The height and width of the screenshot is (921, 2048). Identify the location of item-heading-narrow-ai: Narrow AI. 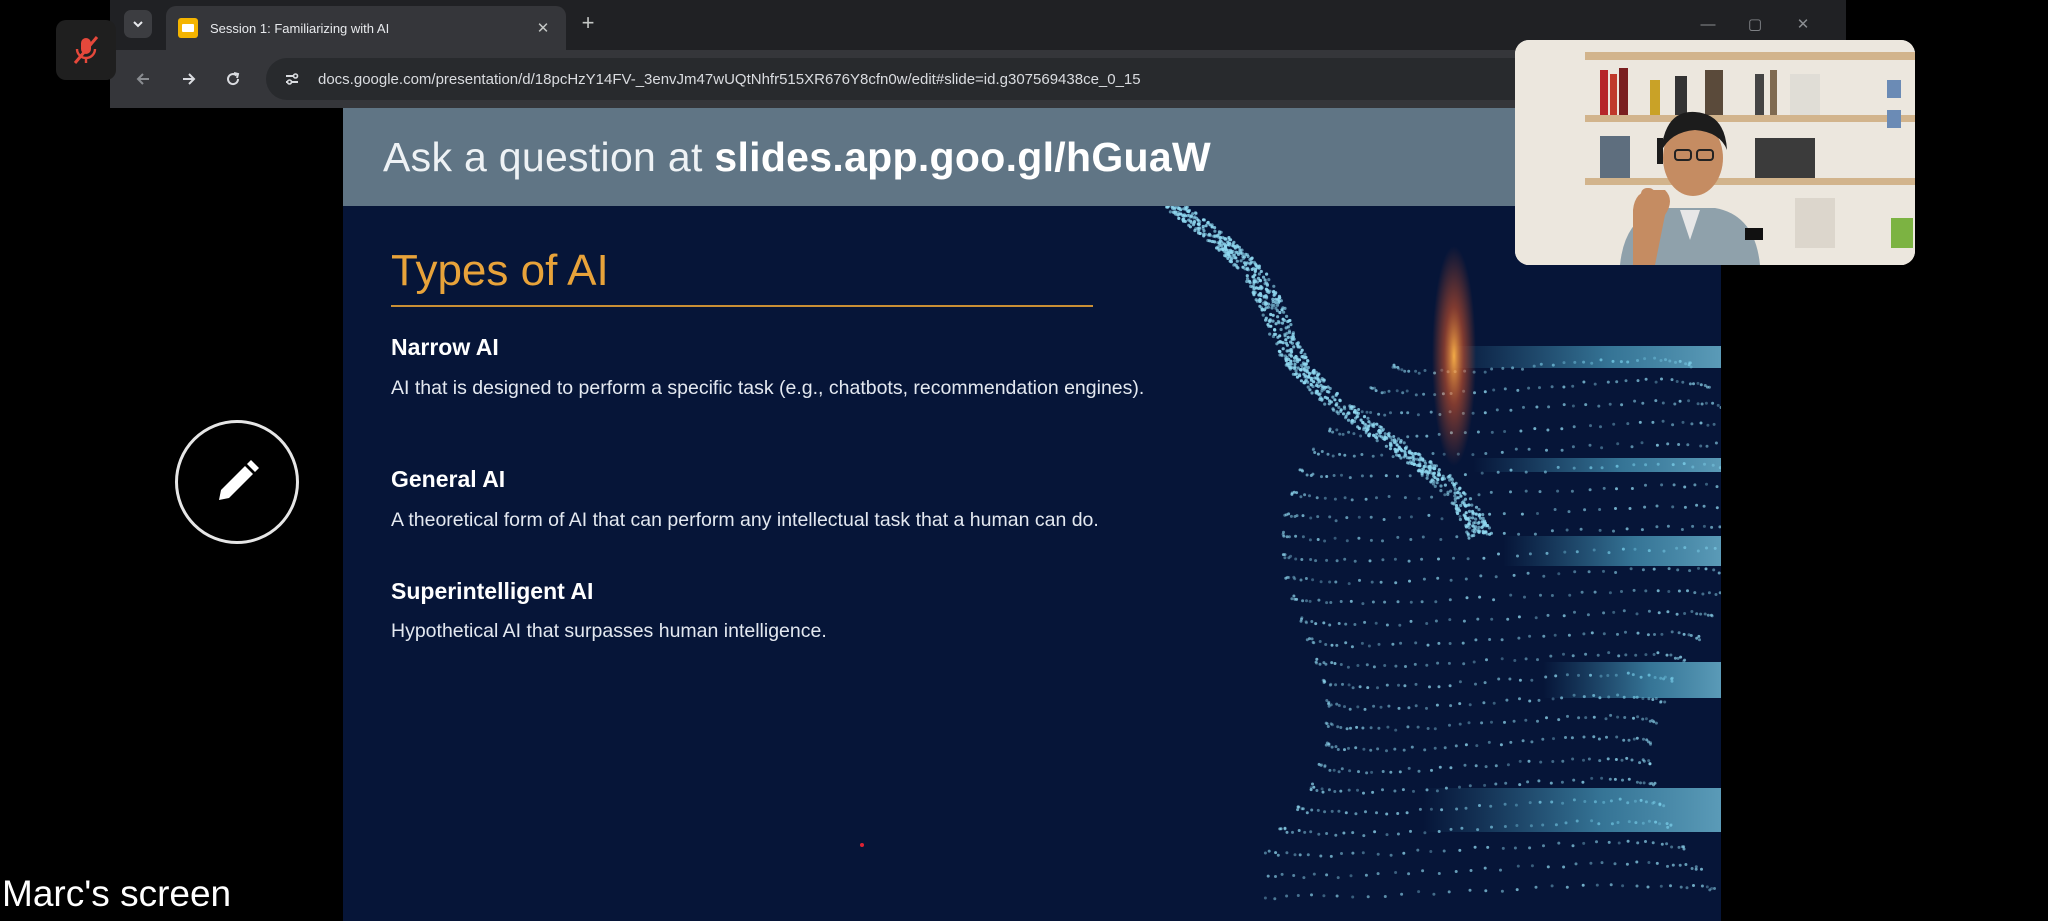
(445, 347).